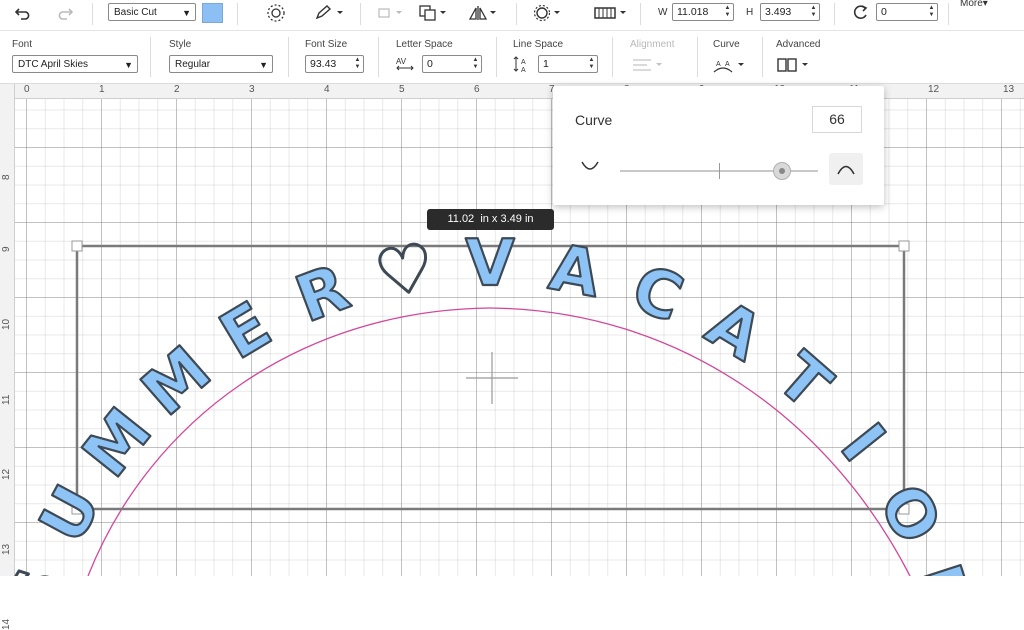  What do you see at coordinates (942, 566) in the screenshot?
I see `curved-letter: N` at bounding box center [942, 566].